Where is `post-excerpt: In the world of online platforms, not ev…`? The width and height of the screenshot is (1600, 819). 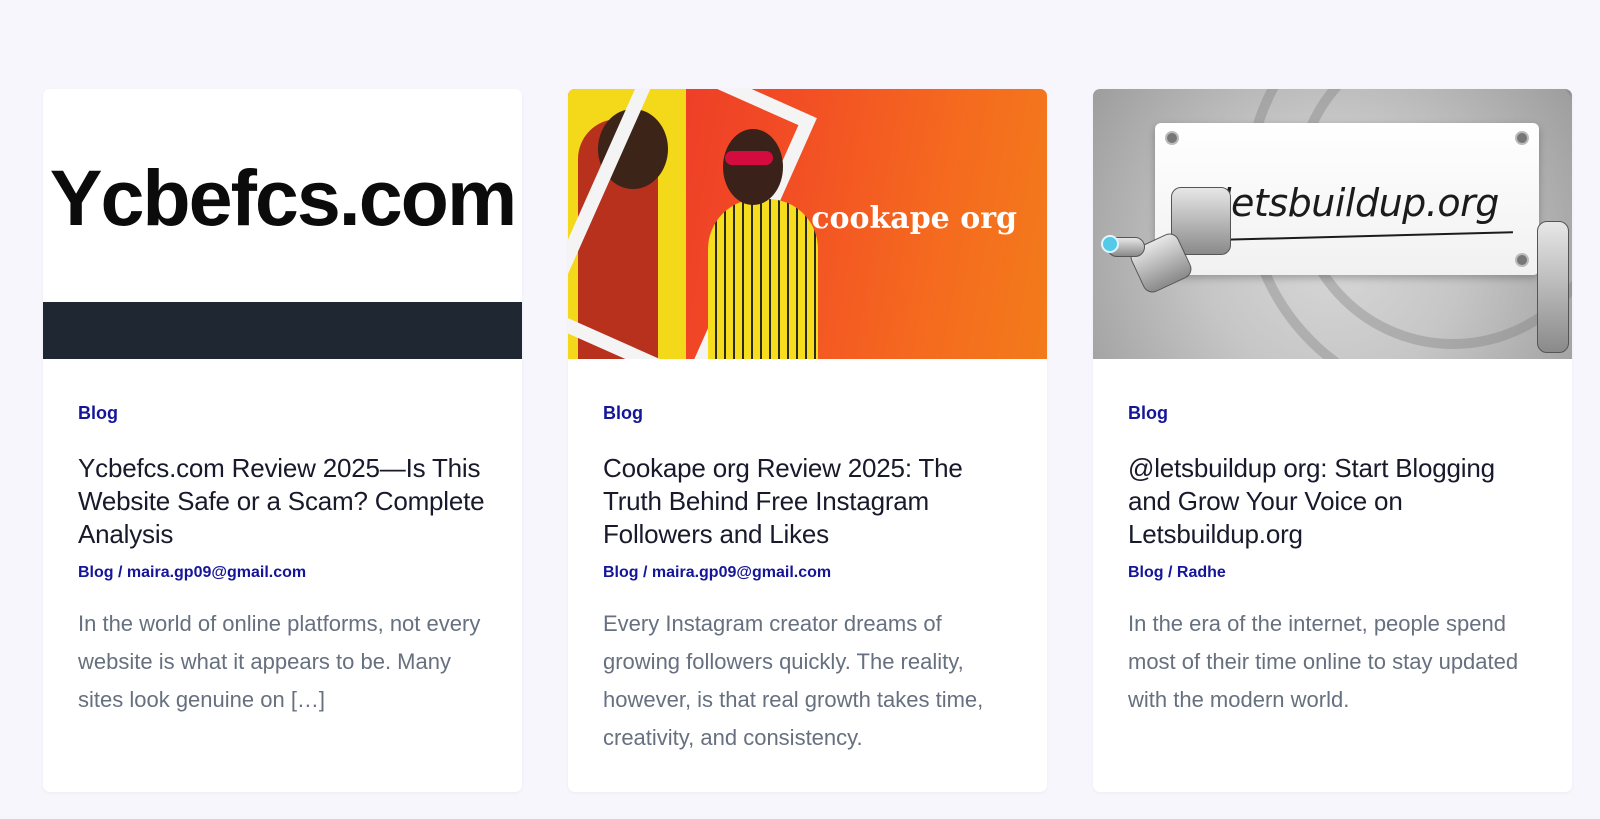
post-excerpt: In the world of online platforms, not ev… is located at coordinates (279, 661).